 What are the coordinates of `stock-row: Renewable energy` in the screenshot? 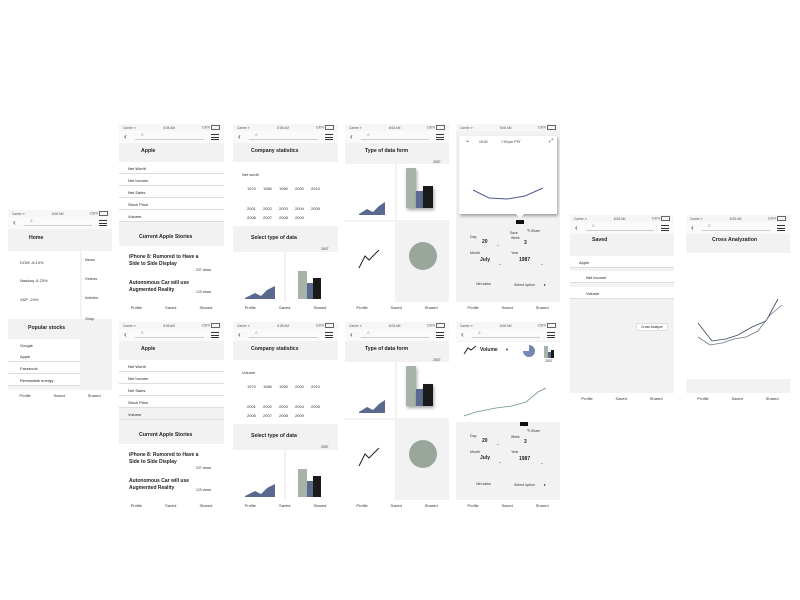 It's located at (44, 380).